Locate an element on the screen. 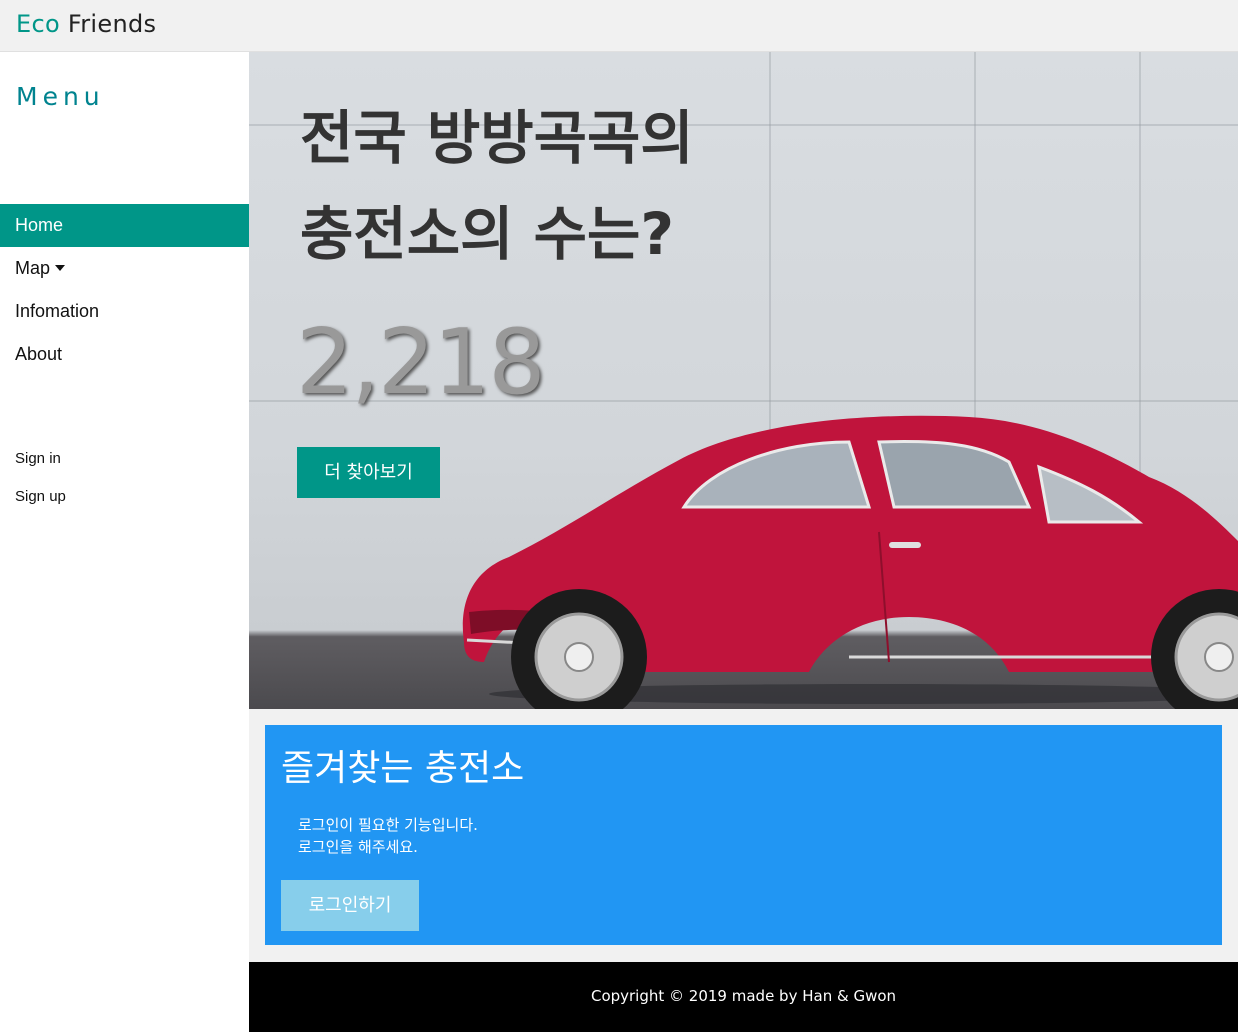 This screenshot has height=1032, width=1238. charger-count: 2,218 is located at coordinates (421, 362).